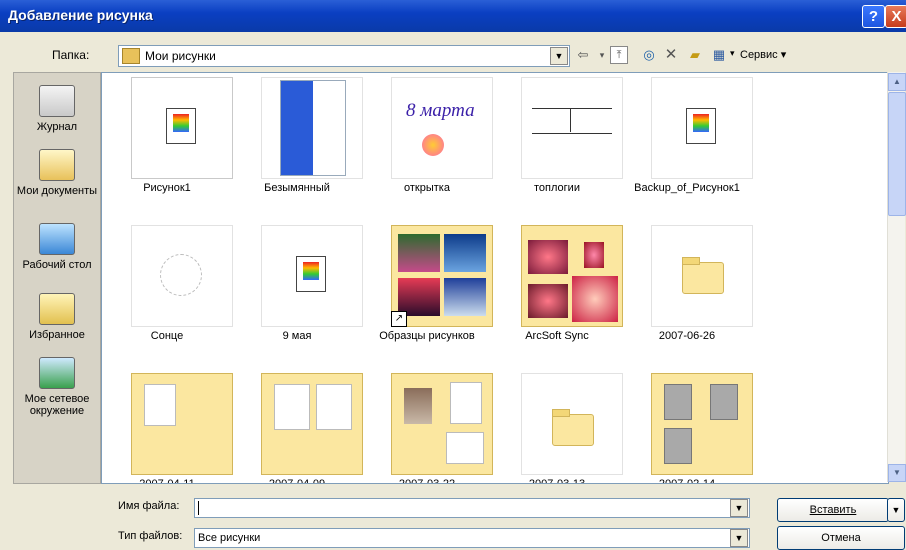 The image size is (906, 550). I want to click on cancel-button: Отмена, so click(841, 538).